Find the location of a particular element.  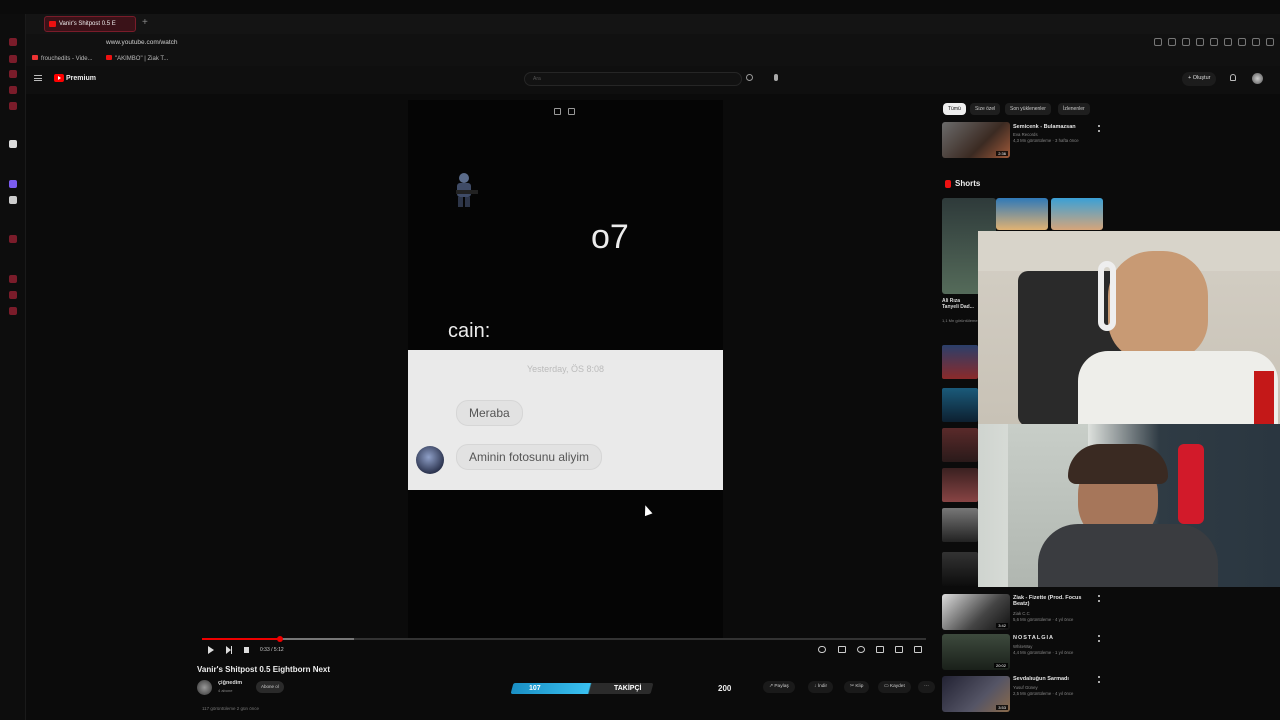

chip-all: Tümü is located at coordinates (954, 109).